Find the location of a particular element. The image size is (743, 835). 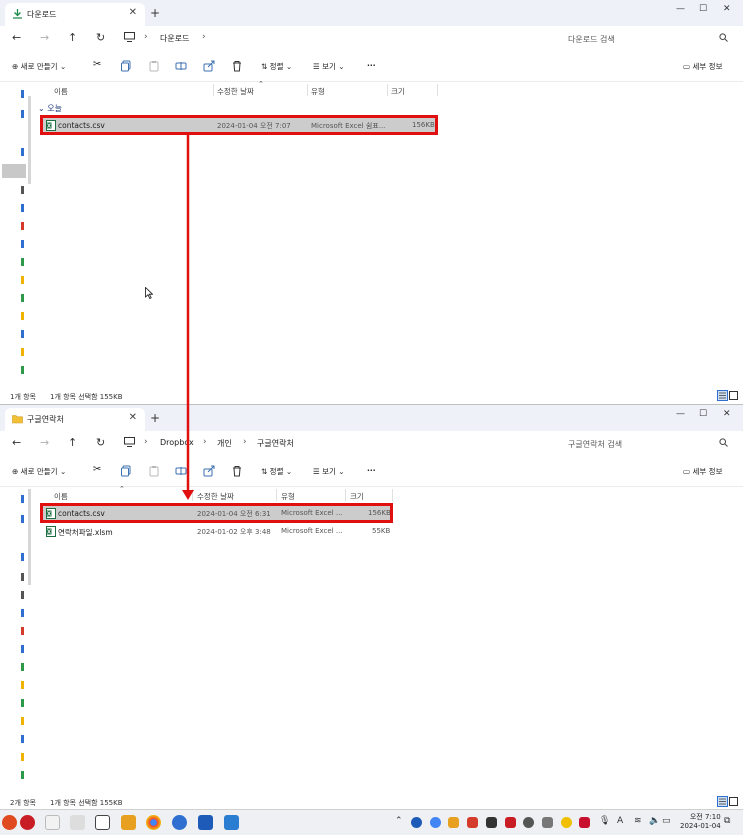

column-size: 크기 is located at coordinates (357, 496).